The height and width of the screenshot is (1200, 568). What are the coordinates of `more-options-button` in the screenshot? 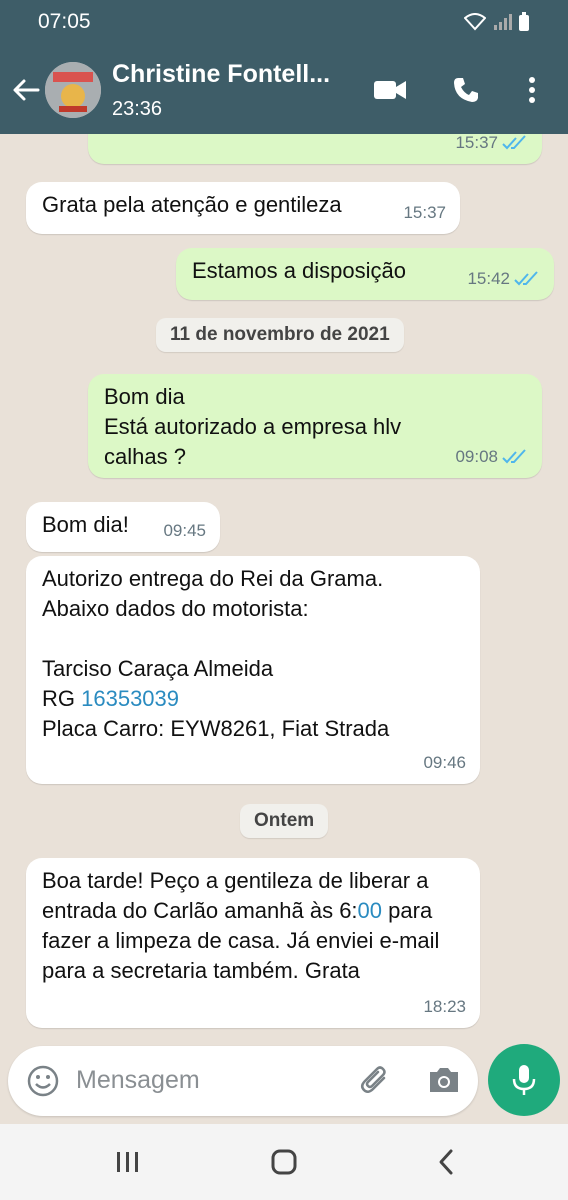 It's located at (532, 90).